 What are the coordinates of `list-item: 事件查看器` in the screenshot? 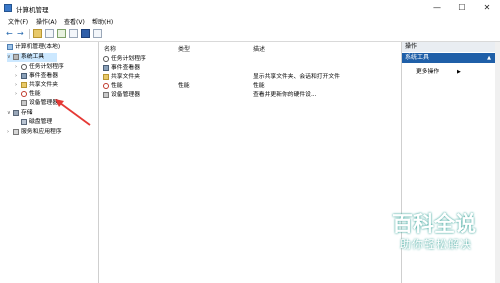 It's located at (251, 68).